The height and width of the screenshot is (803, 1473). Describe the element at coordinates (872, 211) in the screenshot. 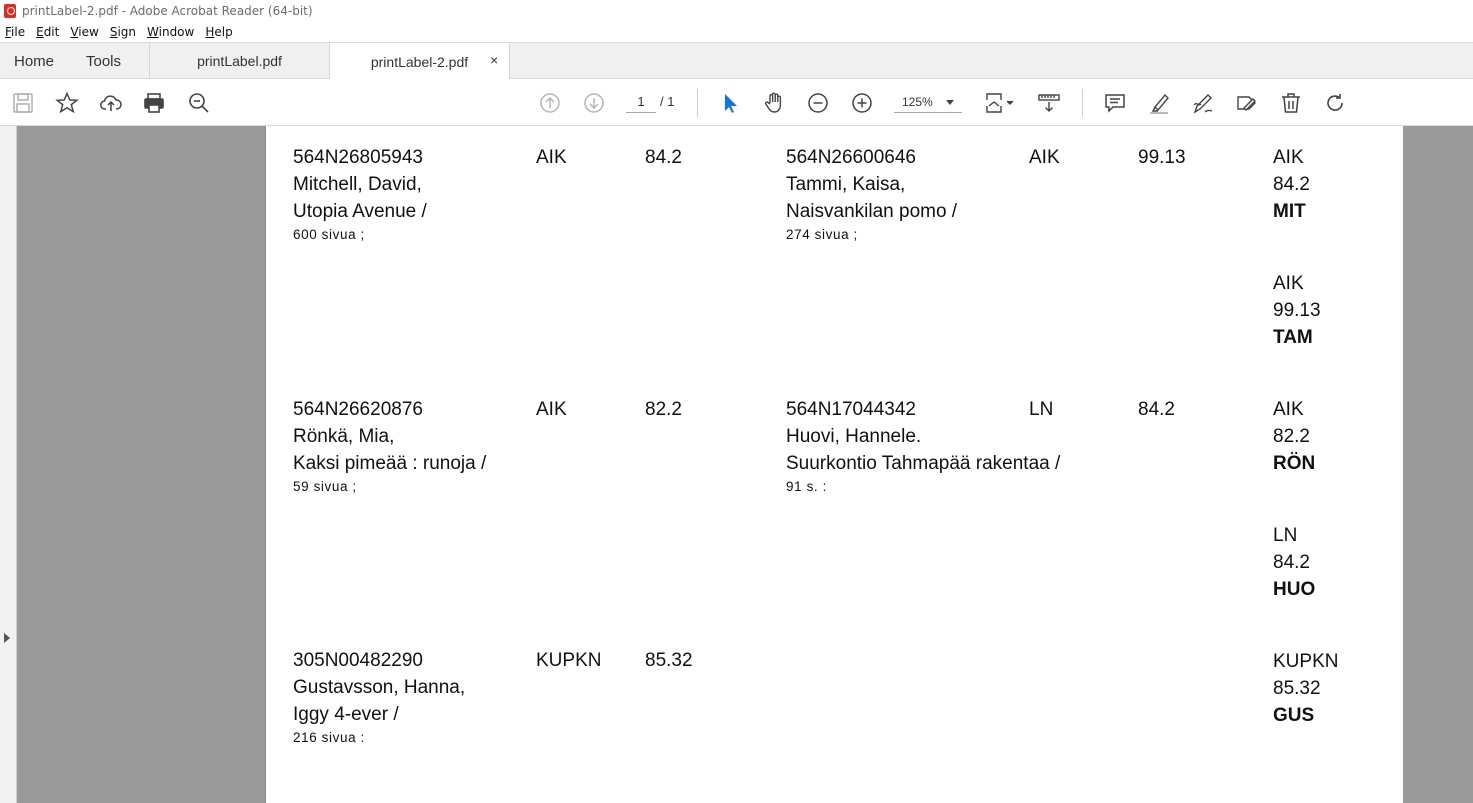

I see `record-title: Naisvankilan pomo /` at that location.